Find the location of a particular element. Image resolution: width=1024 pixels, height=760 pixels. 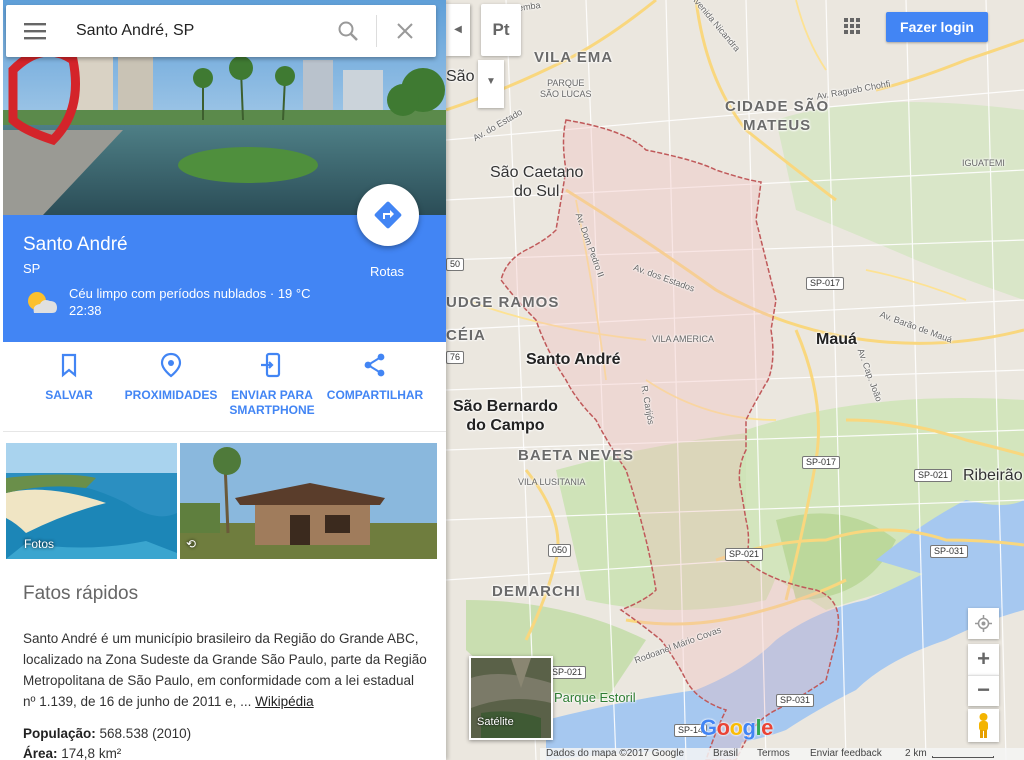

map-label: CIDADE SÃO MATEUS is located at coordinates (777, 116).